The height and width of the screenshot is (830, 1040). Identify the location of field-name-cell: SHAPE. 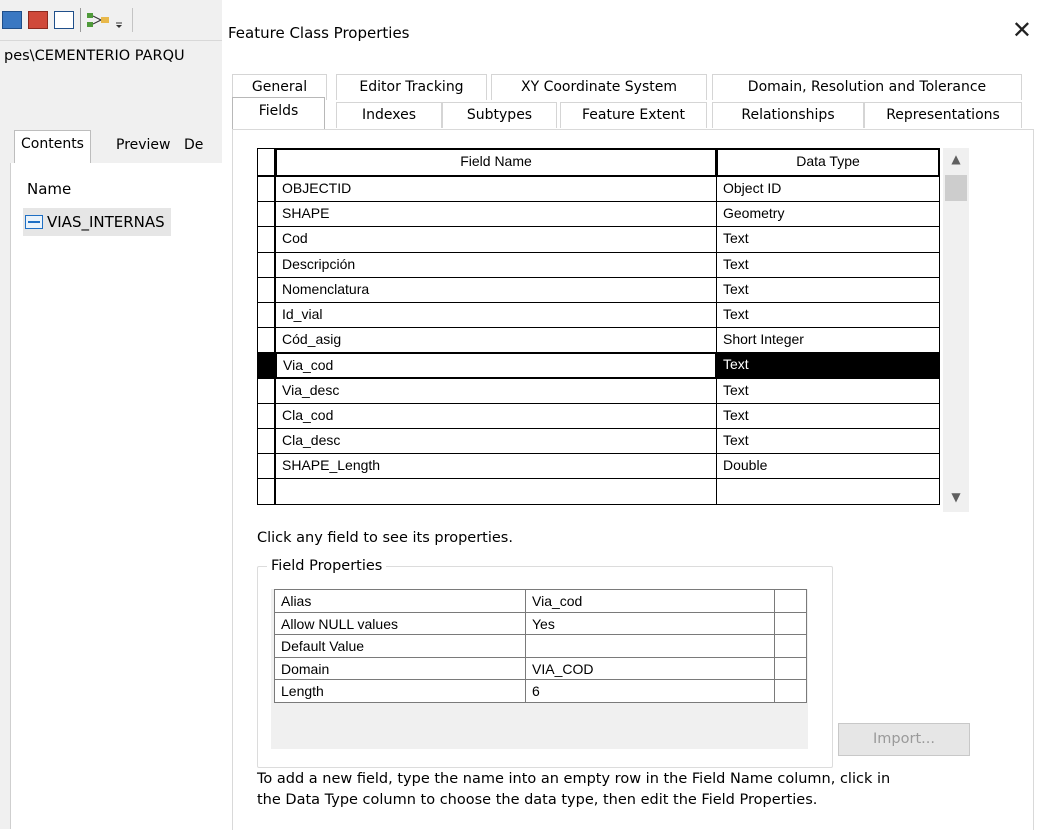
(496, 214).